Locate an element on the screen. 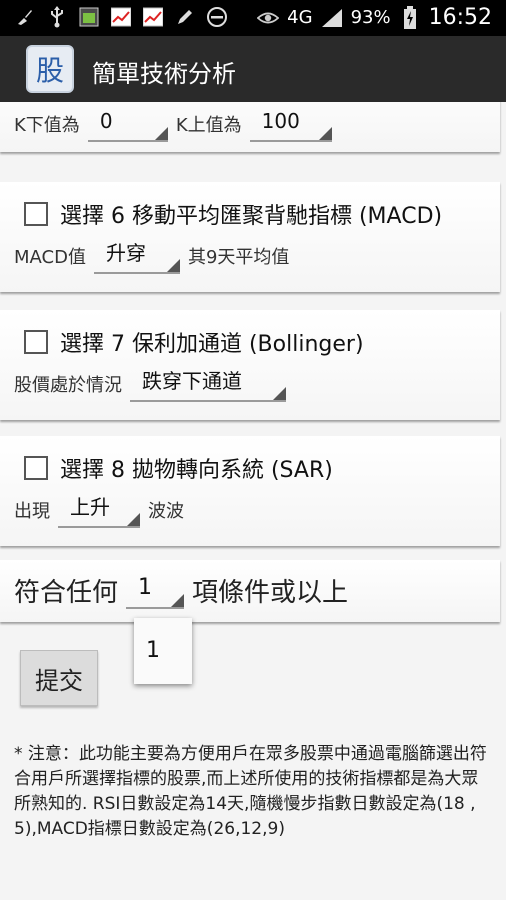  kd-row: K下值為 0 K上值為 100 is located at coordinates (177, 124).